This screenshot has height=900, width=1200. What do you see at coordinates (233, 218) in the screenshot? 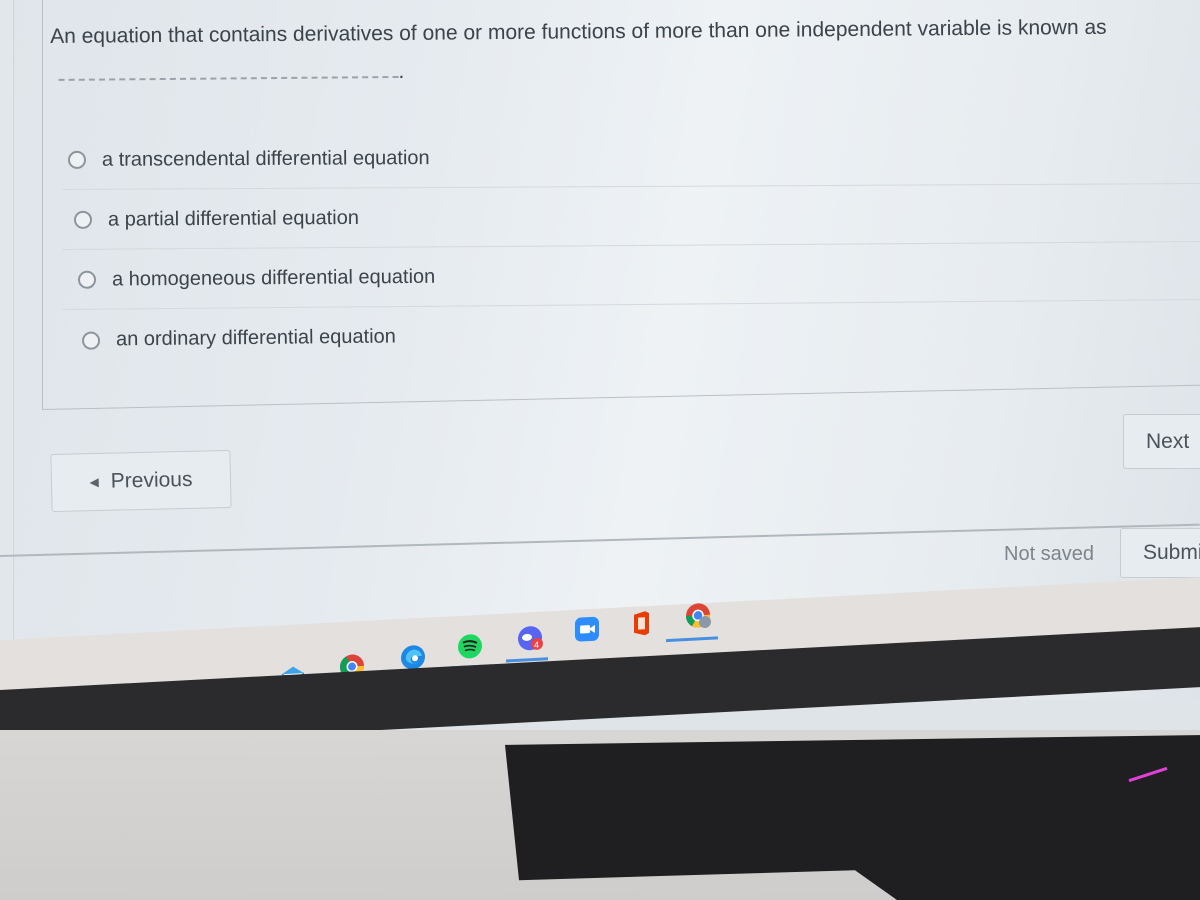
I see `option-label: a partial differential equation` at bounding box center [233, 218].